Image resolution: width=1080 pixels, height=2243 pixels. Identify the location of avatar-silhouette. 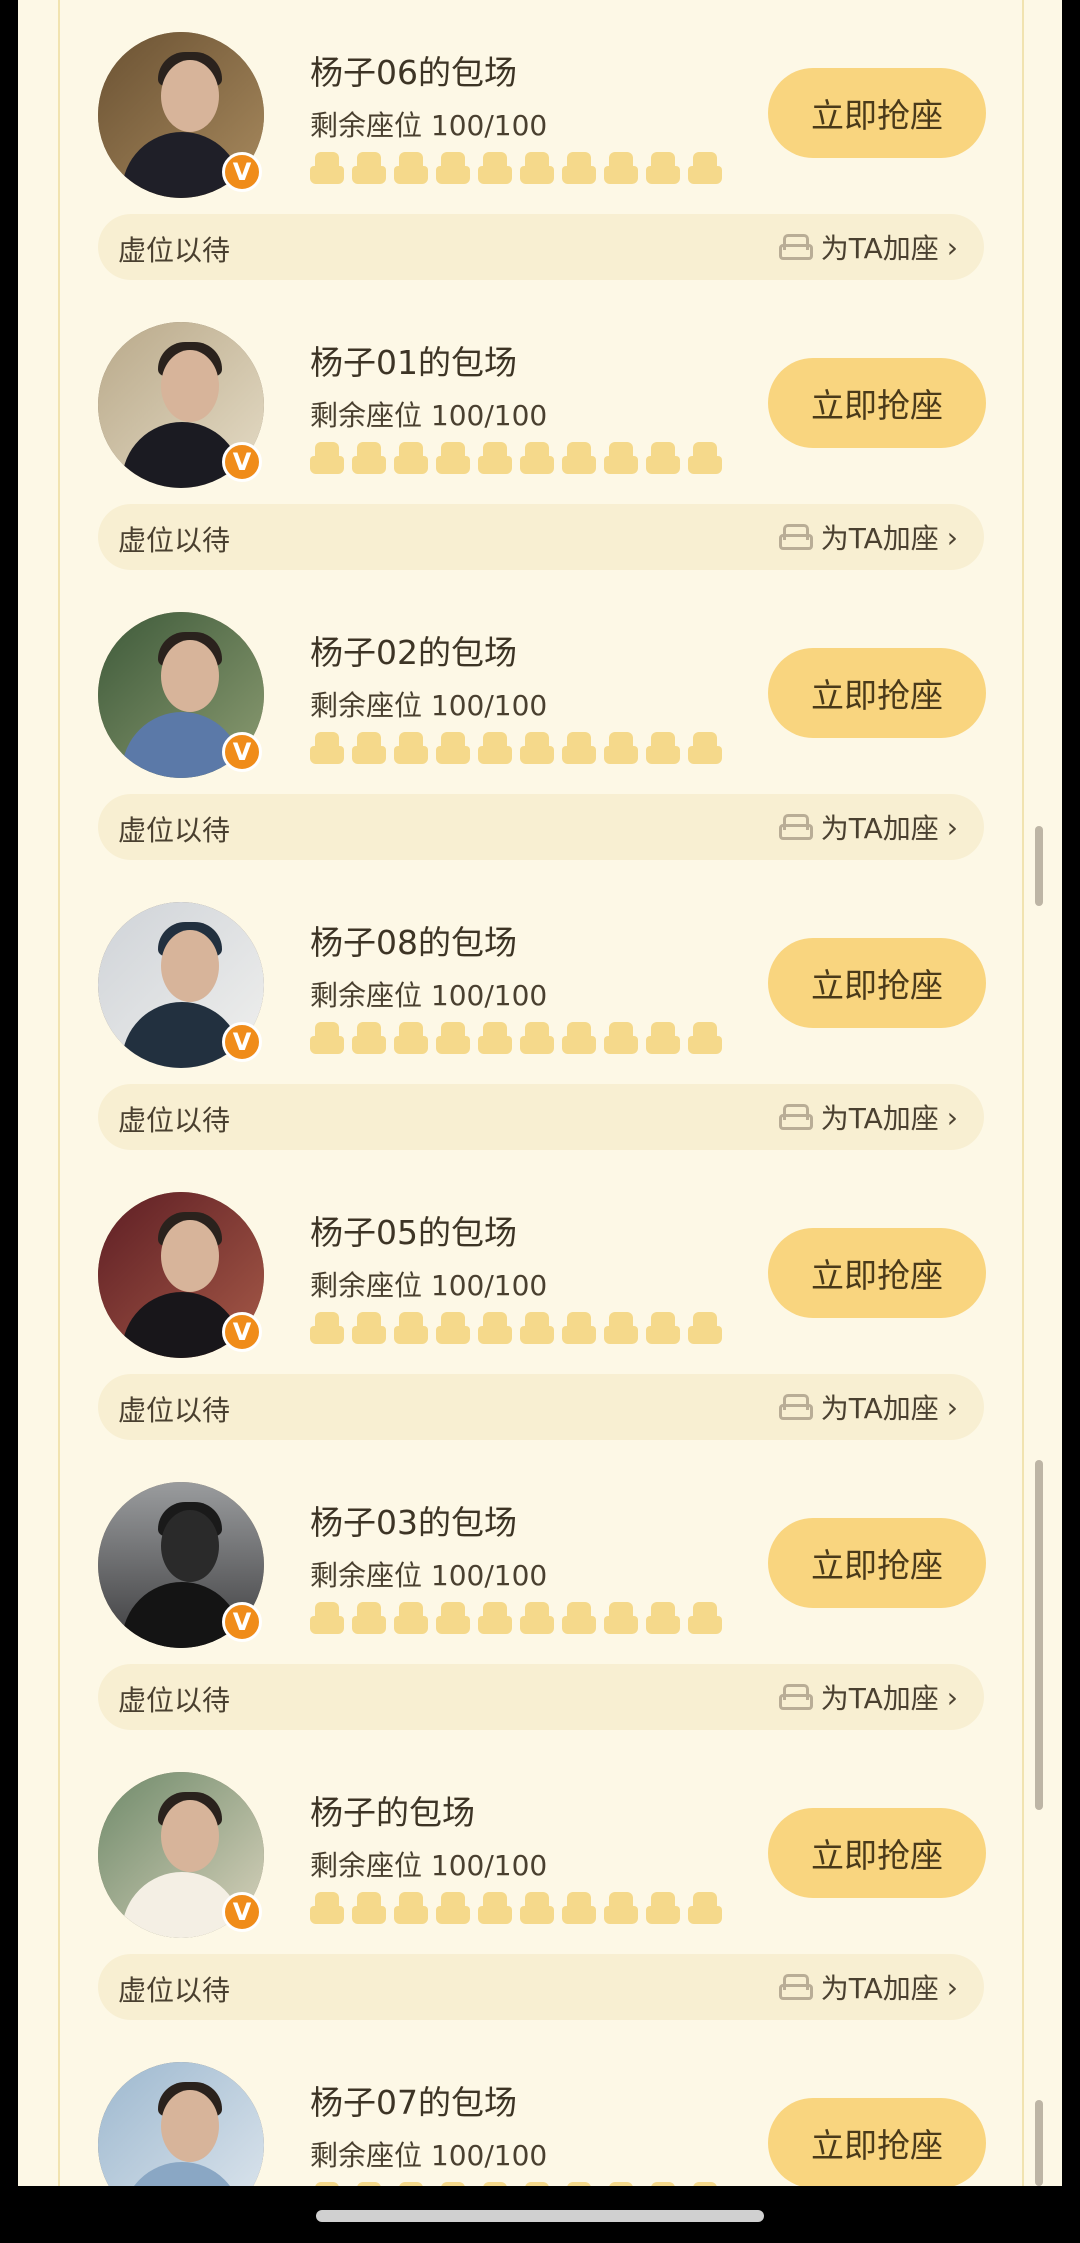
(190, 1546).